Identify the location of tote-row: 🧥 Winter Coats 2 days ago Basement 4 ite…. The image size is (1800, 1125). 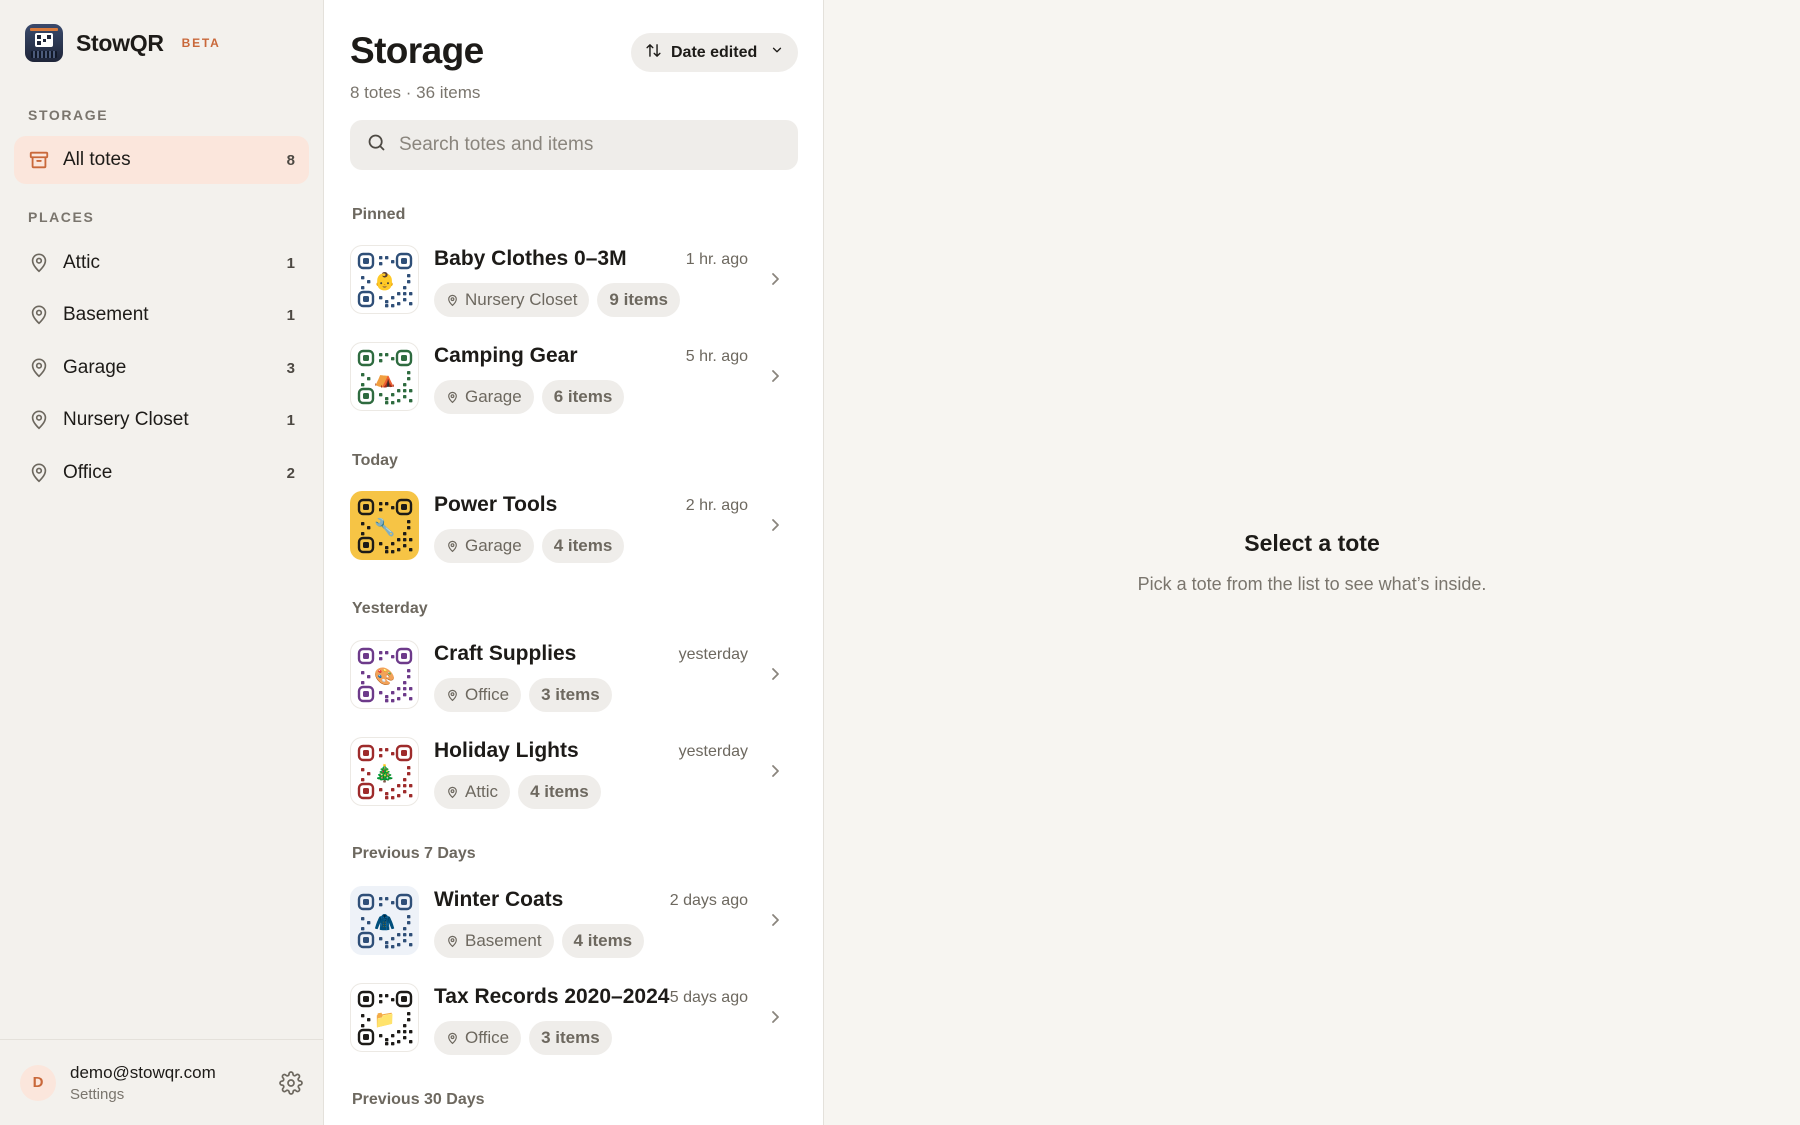
(580, 920).